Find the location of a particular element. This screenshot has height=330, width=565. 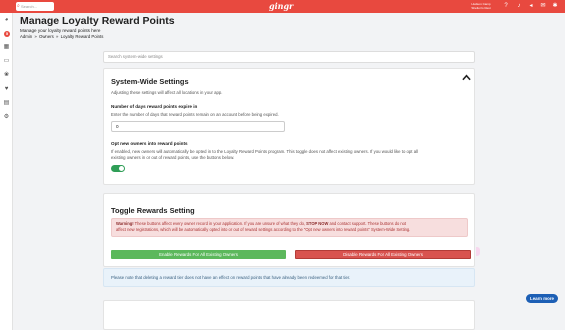

app-logo: gingr is located at coordinates (281, 6).